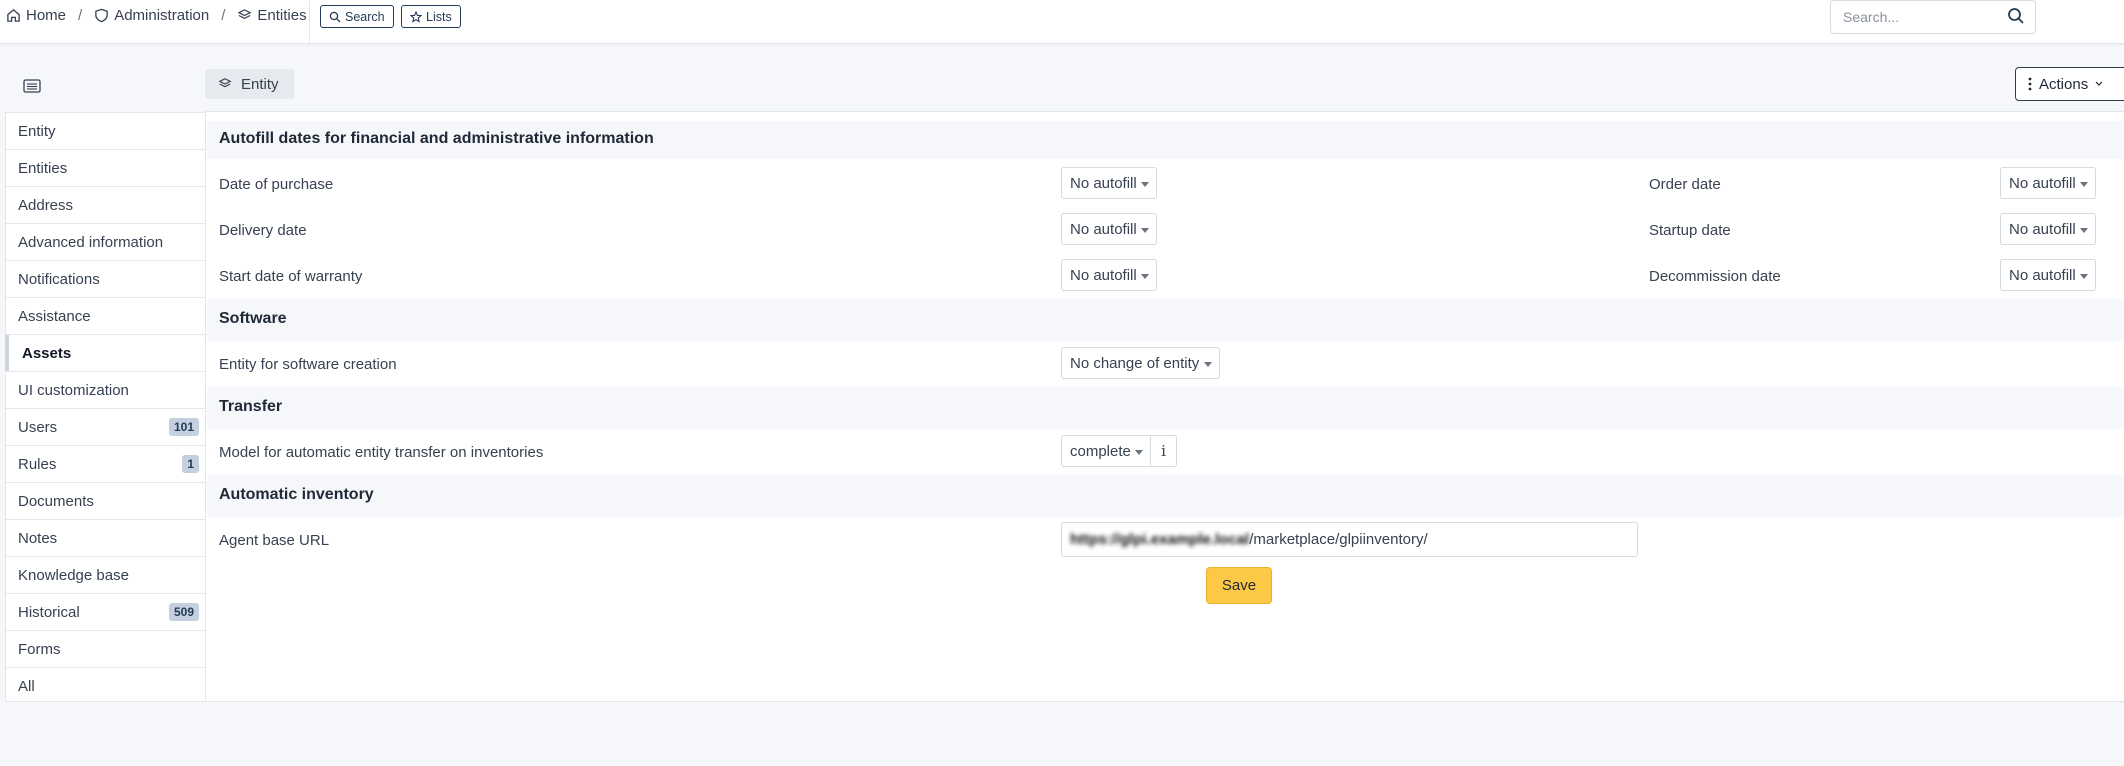 This screenshot has height=766, width=2124. Describe the element at coordinates (105, 686) in the screenshot. I see `sidebar-item-all: All` at that location.